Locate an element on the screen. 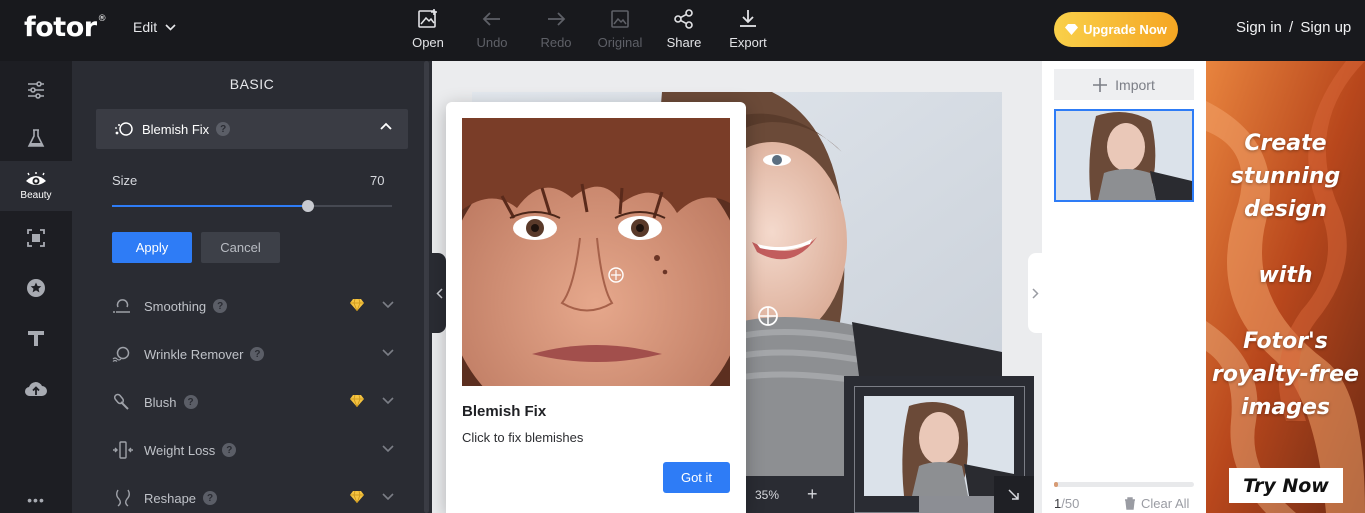  arrow-left-icon is located at coordinates (492, 19).